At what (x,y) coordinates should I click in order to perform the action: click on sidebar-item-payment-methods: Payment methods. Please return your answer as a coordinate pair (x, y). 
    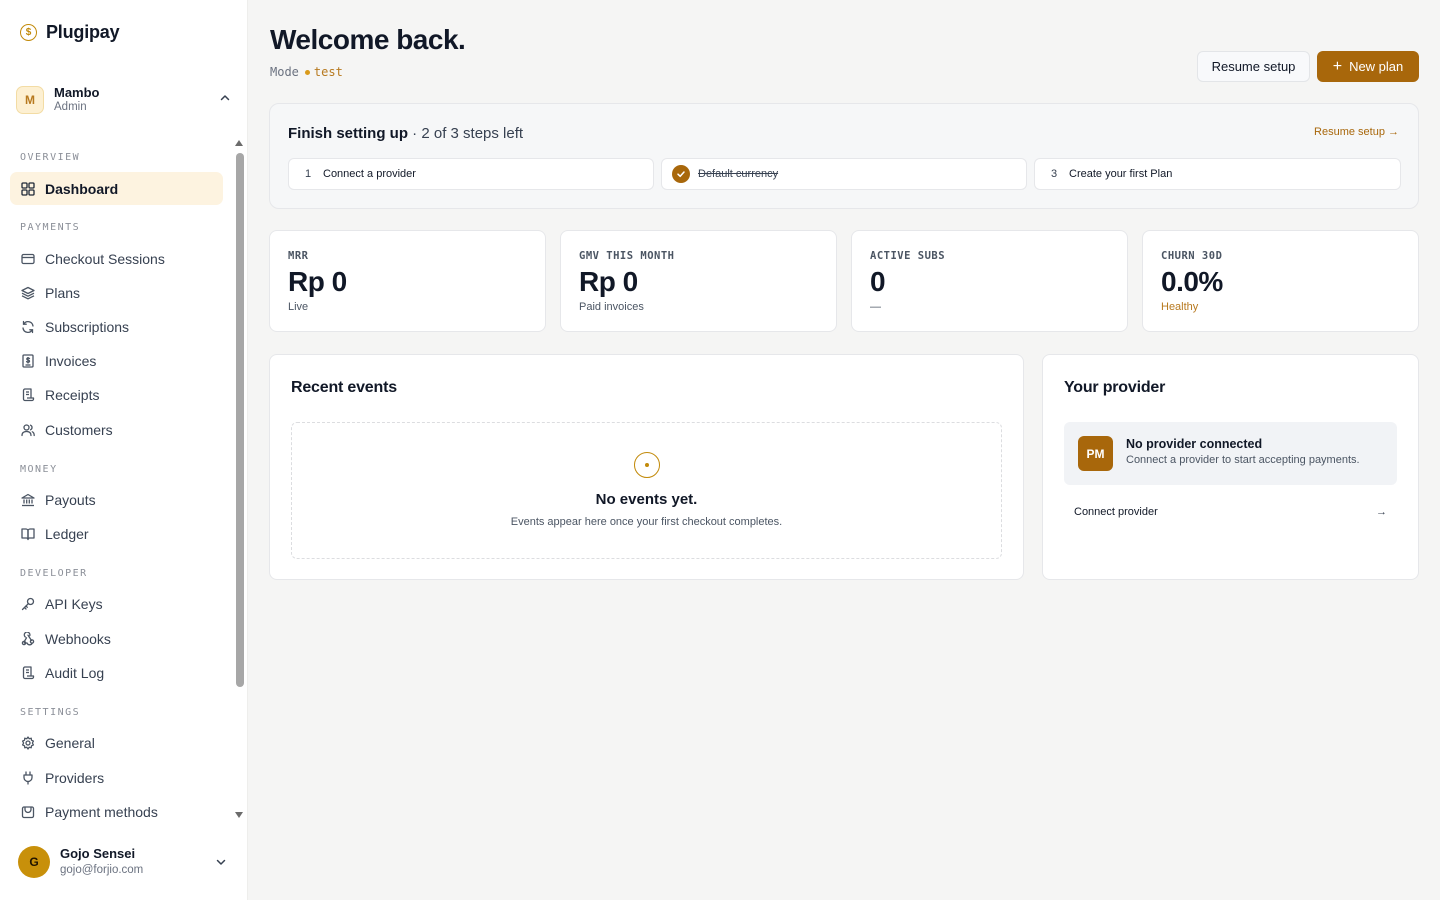
    Looking at the image, I should click on (116, 810).